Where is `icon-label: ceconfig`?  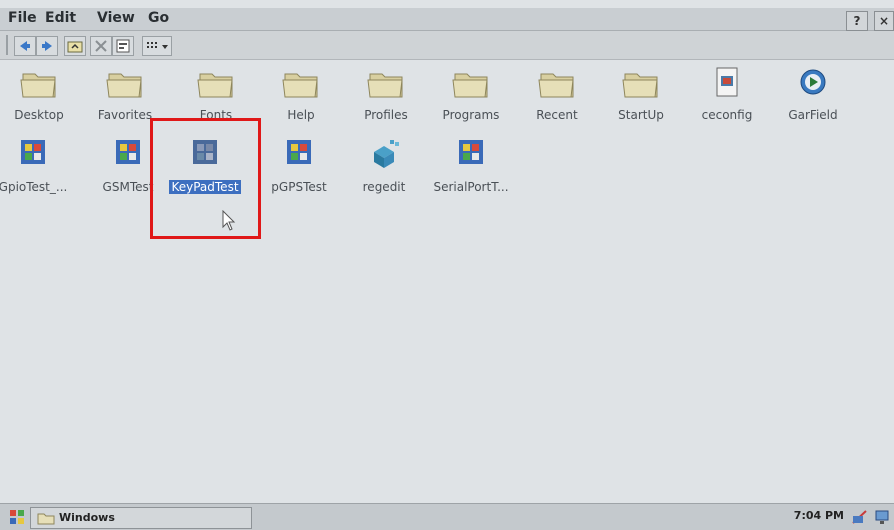
icon-label: ceconfig is located at coordinates (727, 115).